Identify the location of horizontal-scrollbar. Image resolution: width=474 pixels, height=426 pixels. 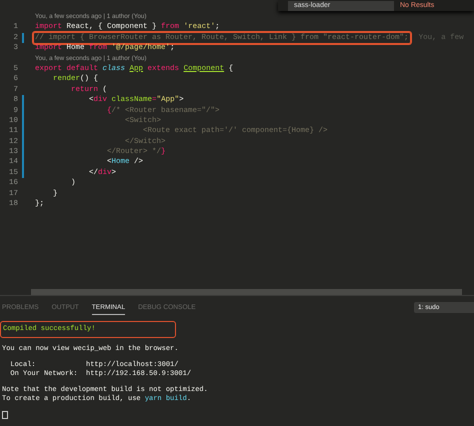
(246, 292).